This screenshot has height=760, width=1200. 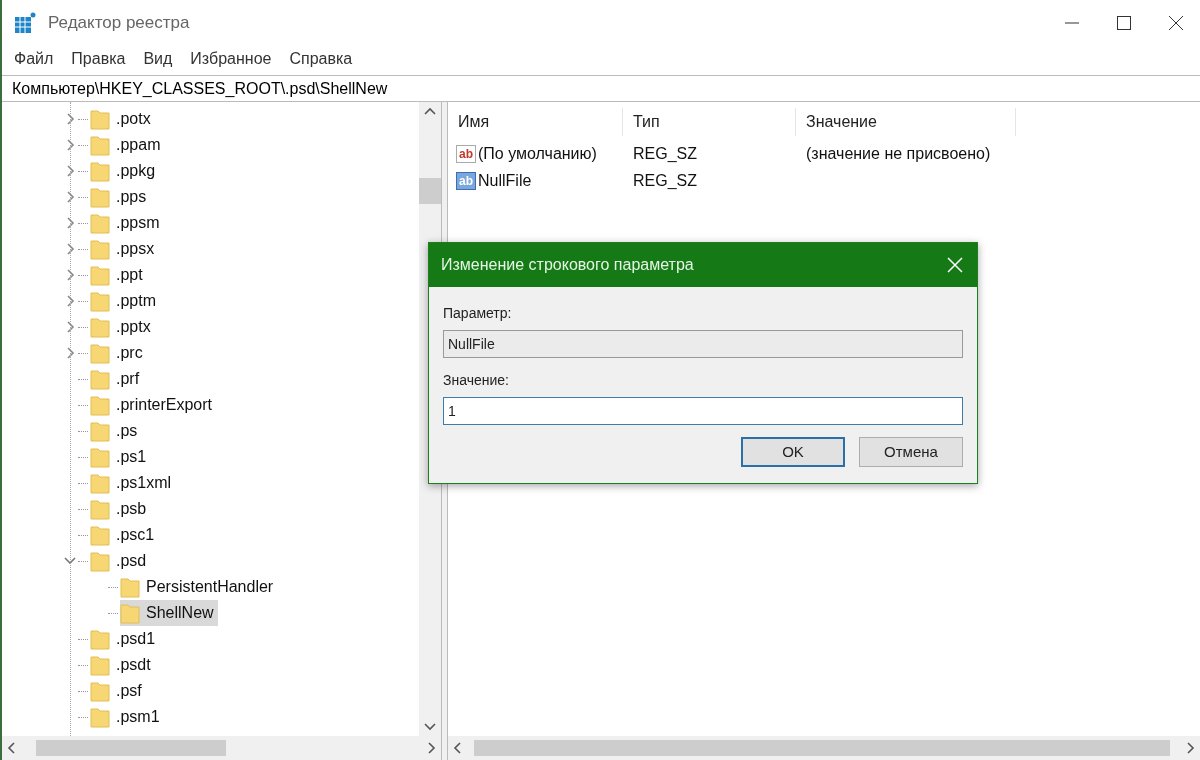 I want to click on value-name: (По умолчанию), so click(x=537, y=153).